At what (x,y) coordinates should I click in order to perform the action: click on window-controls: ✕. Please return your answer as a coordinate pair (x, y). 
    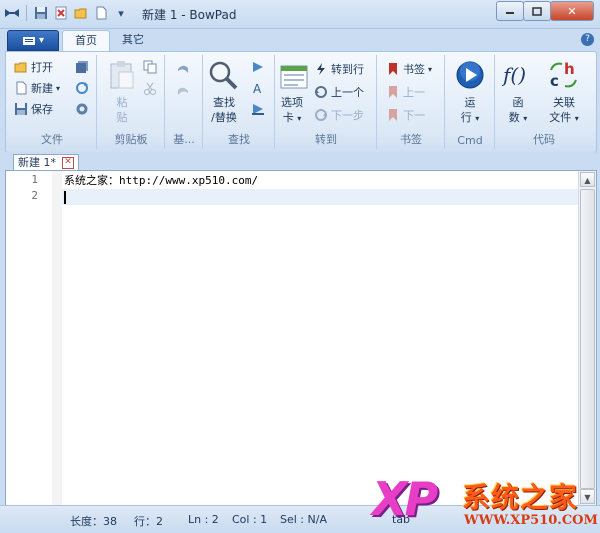
    Looking at the image, I should click on (545, 11).